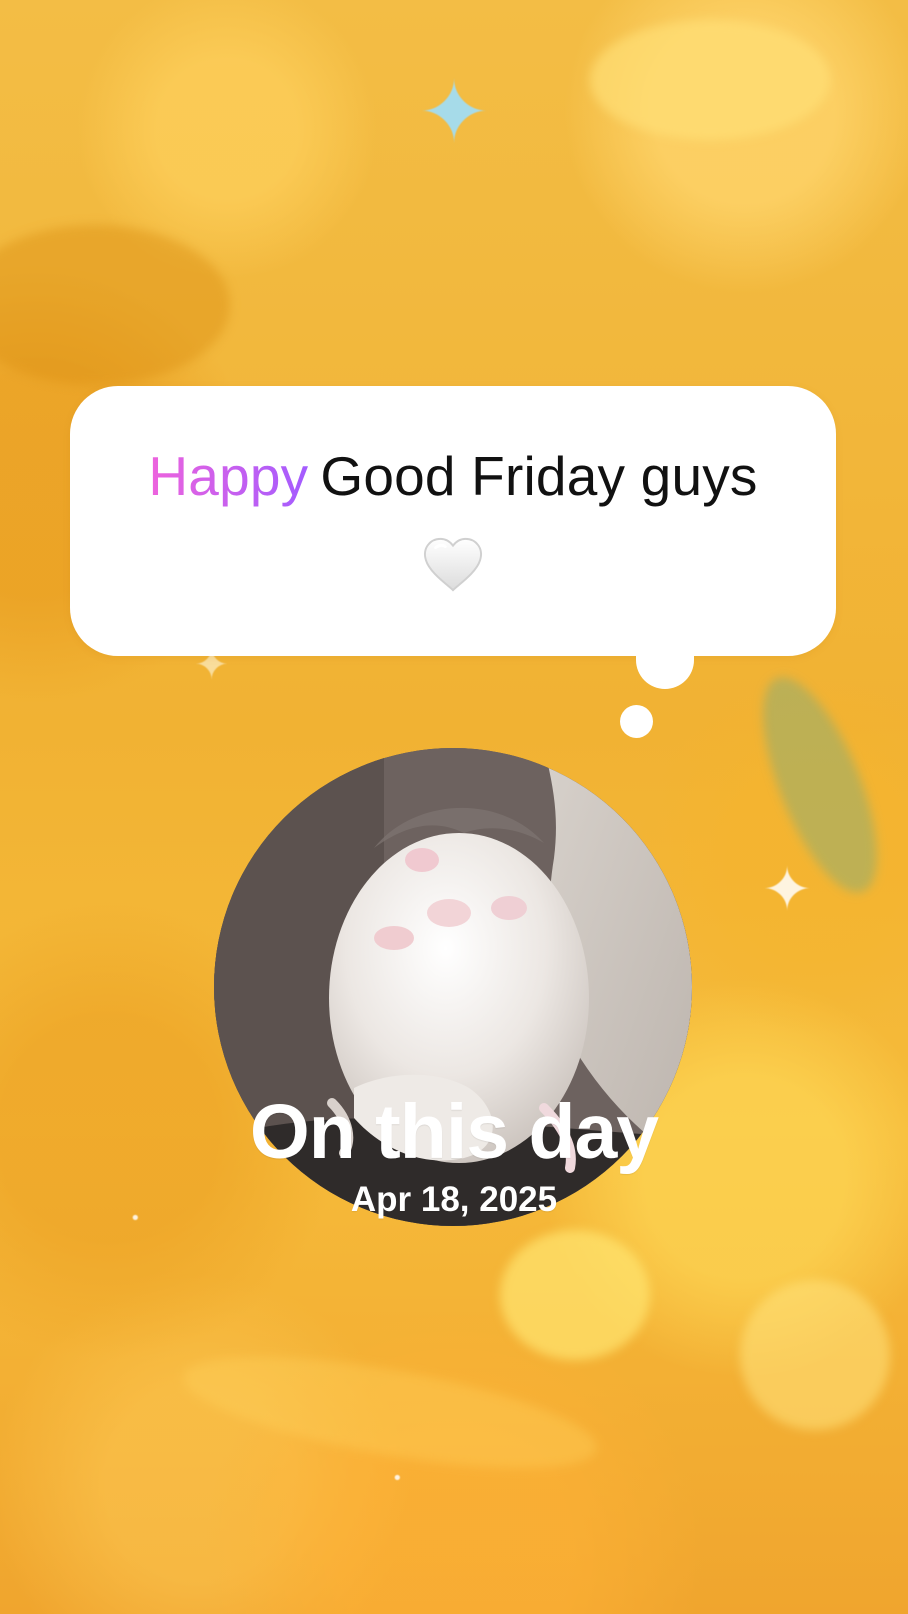  Describe the element at coordinates (665, 670) in the screenshot. I see `bubble-tail` at that location.